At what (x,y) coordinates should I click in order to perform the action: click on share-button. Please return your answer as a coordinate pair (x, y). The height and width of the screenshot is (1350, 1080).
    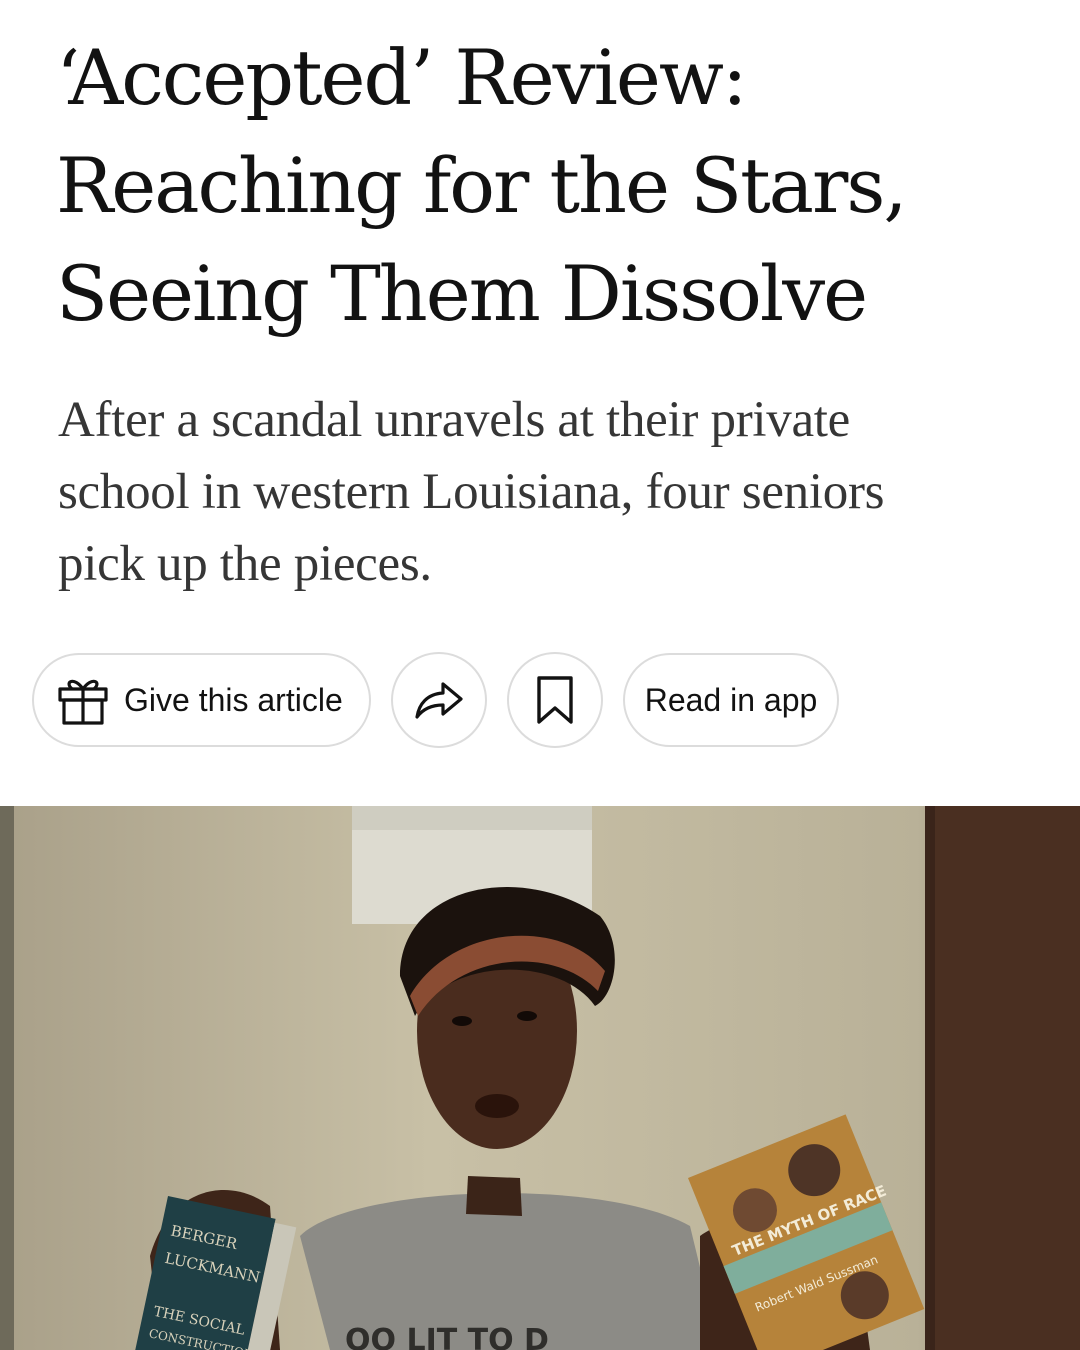
    Looking at the image, I should click on (439, 700).